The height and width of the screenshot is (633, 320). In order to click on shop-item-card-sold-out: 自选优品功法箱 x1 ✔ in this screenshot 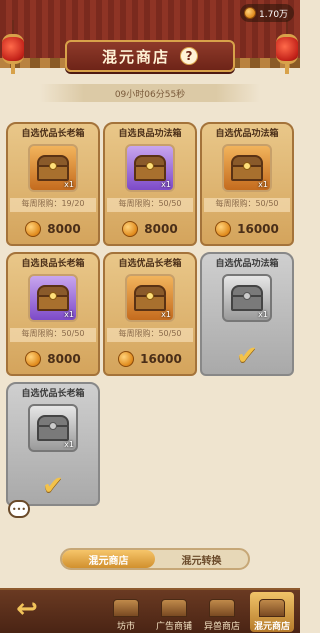, I will do `click(247, 314)`.